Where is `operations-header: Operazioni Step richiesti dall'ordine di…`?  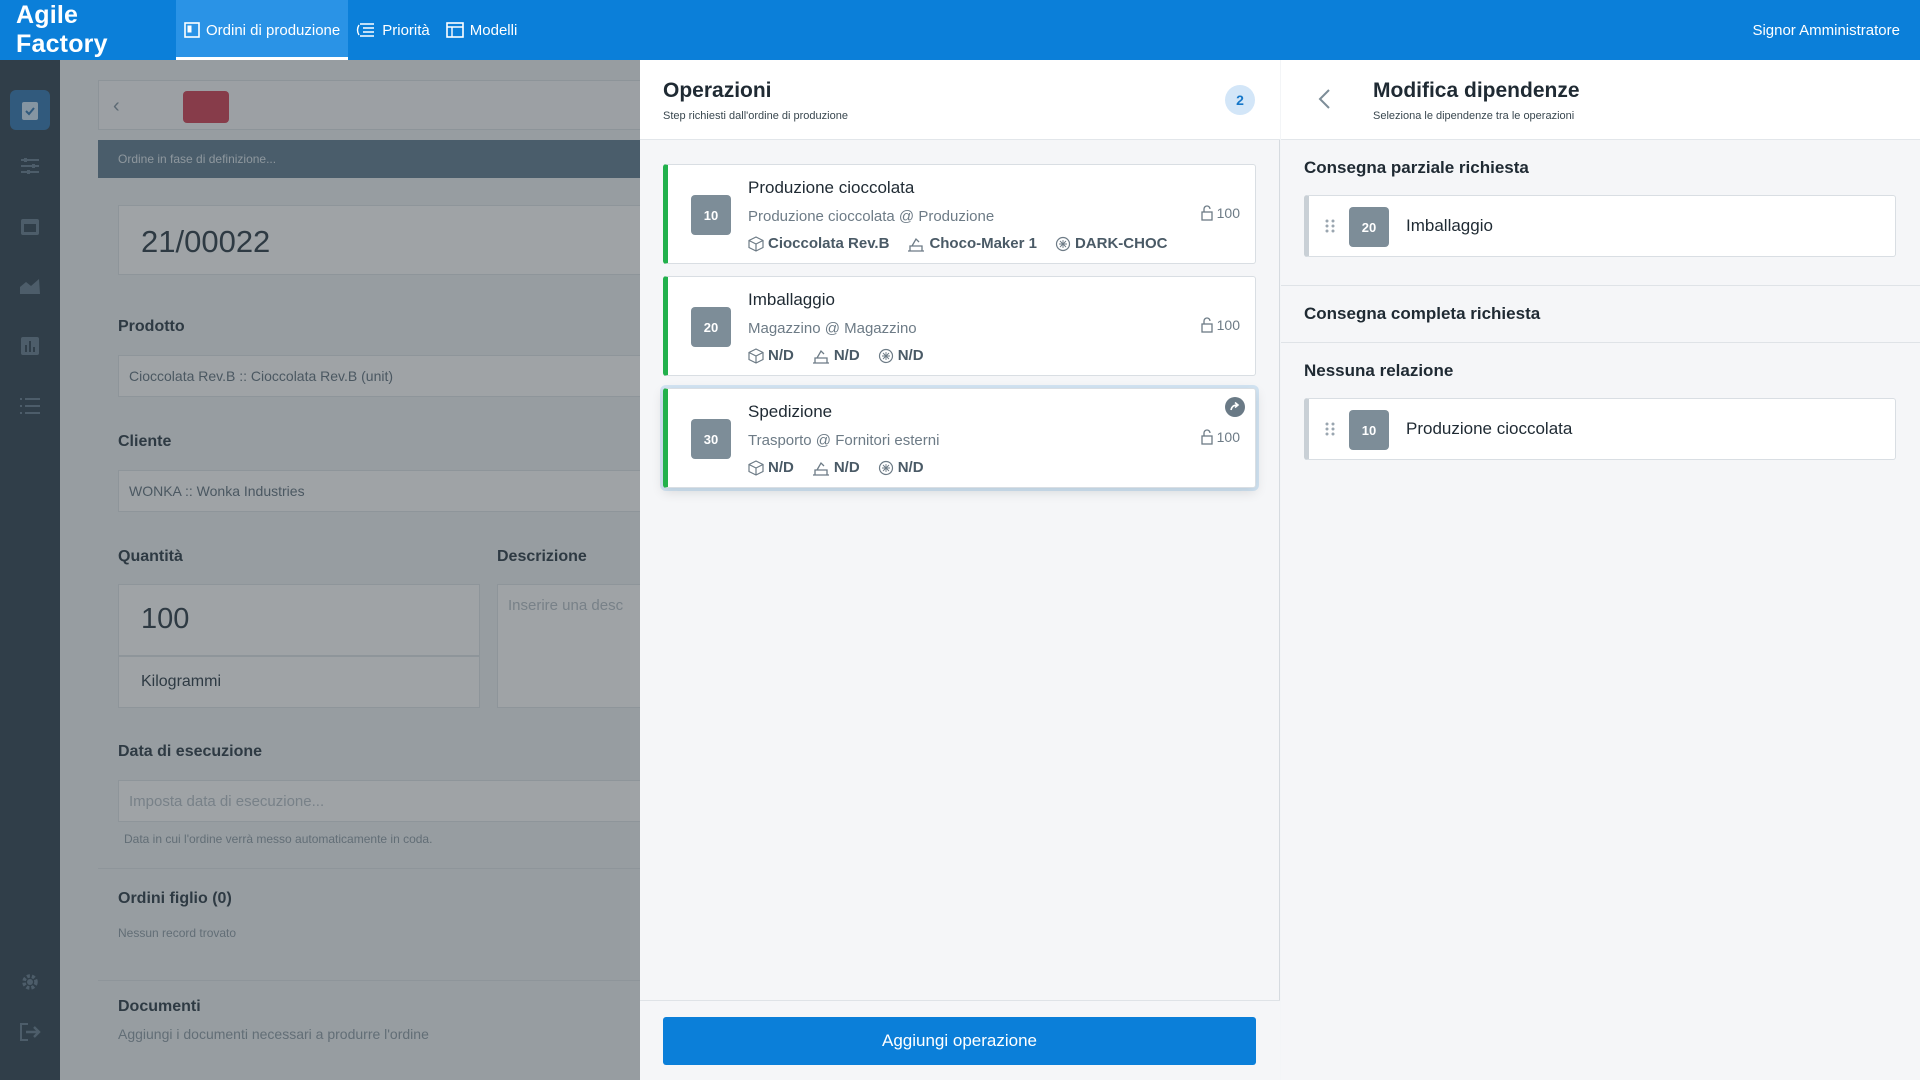 operations-header: Operazioni Step richiesti dall'ordine di… is located at coordinates (960, 100).